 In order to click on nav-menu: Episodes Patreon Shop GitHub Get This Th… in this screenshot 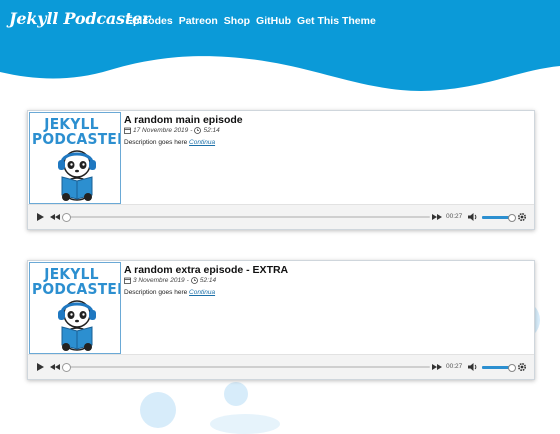, I will do `click(251, 21)`.